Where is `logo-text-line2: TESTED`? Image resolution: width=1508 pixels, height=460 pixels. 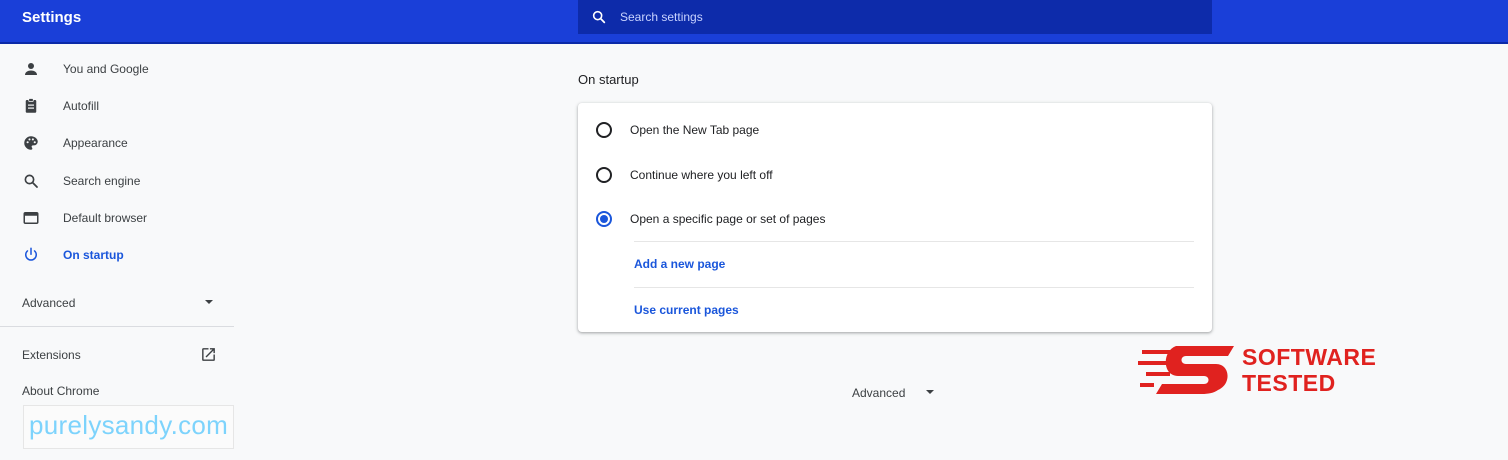
logo-text-line2: TESTED is located at coordinates (1289, 383).